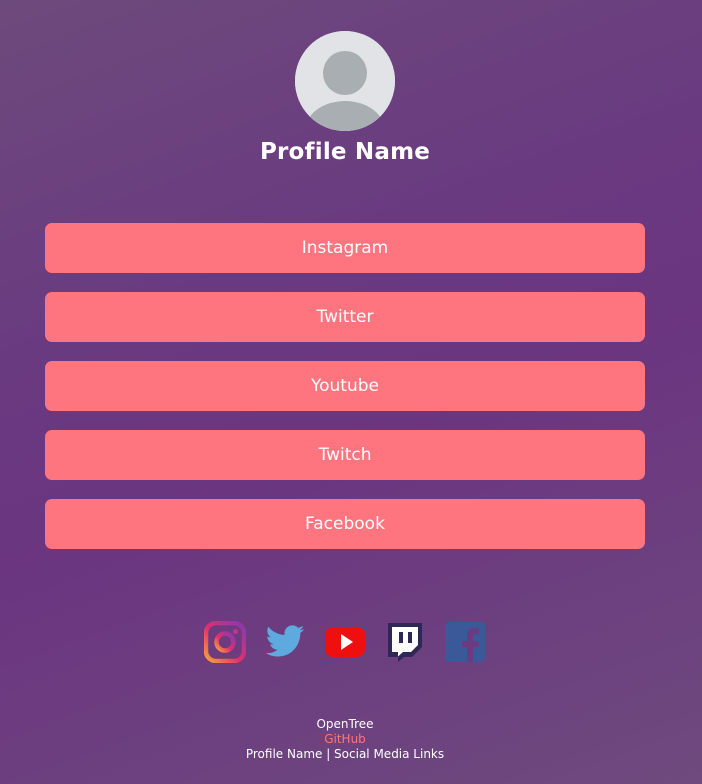  What do you see at coordinates (285, 642) in the screenshot?
I see `twitter-icon` at bounding box center [285, 642].